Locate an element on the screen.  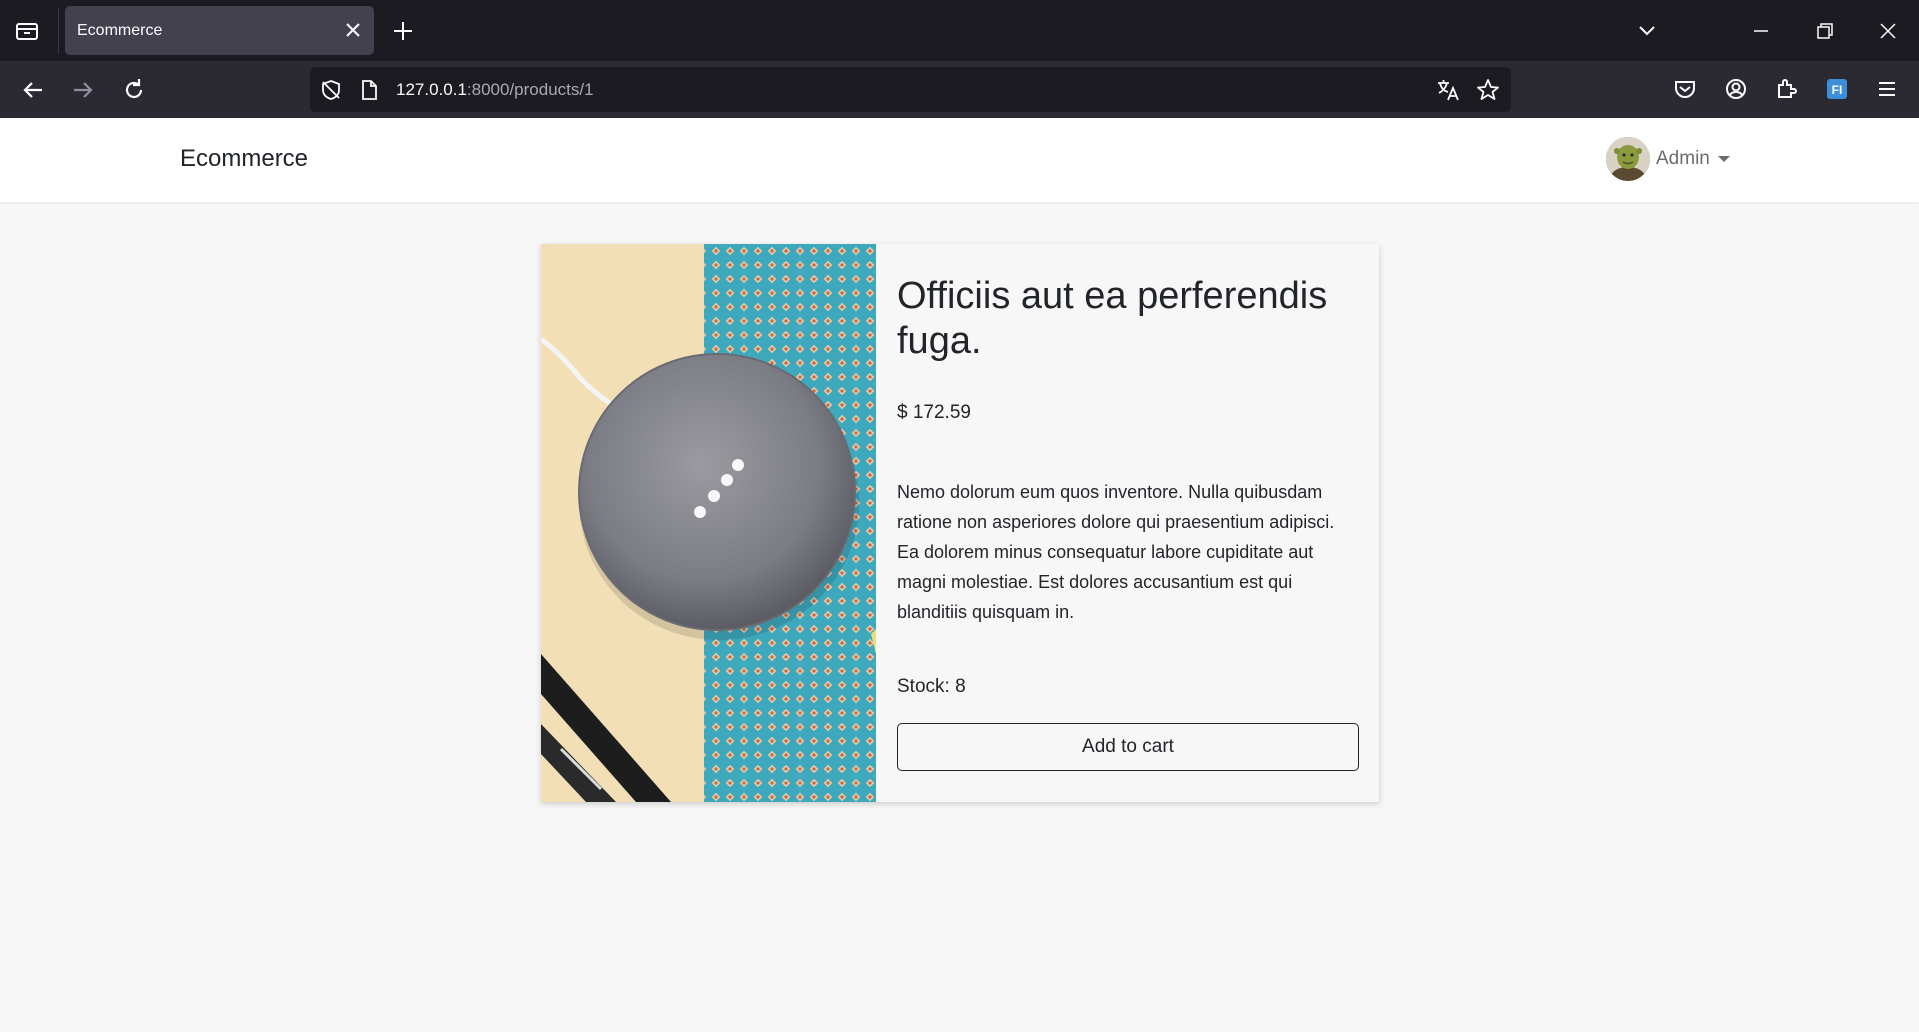
tab-title: Ecommerce is located at coordinates (120, 30).